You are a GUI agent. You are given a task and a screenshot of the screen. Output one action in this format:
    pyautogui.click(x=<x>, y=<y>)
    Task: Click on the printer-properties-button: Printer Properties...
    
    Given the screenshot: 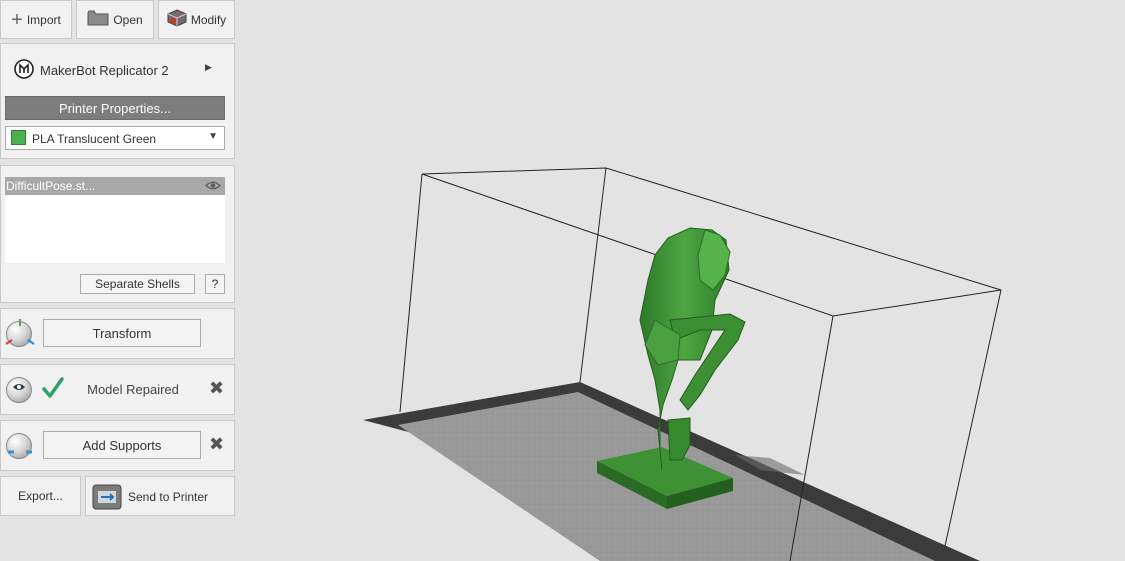 What is the action you would take?
    pyautogui.click(x=115, y=108)
    